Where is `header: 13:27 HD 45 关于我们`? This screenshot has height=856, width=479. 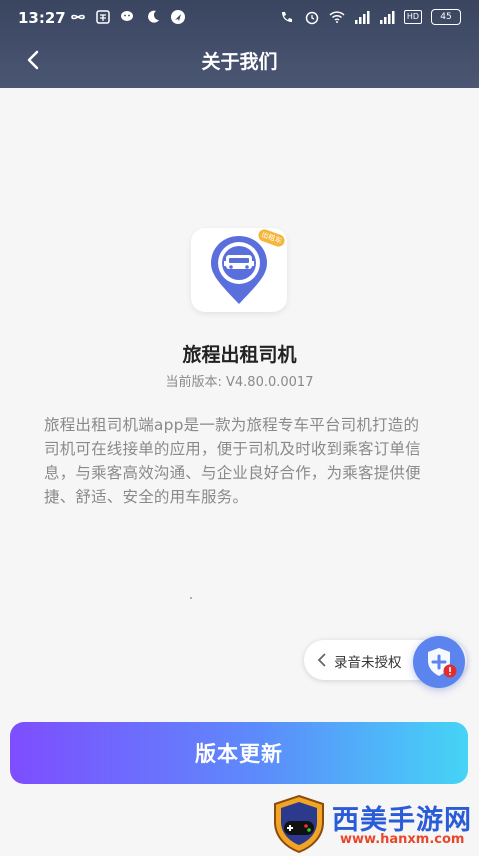
header: 13:27 HD 45 关于我们 is located at coordinates (239, 44).